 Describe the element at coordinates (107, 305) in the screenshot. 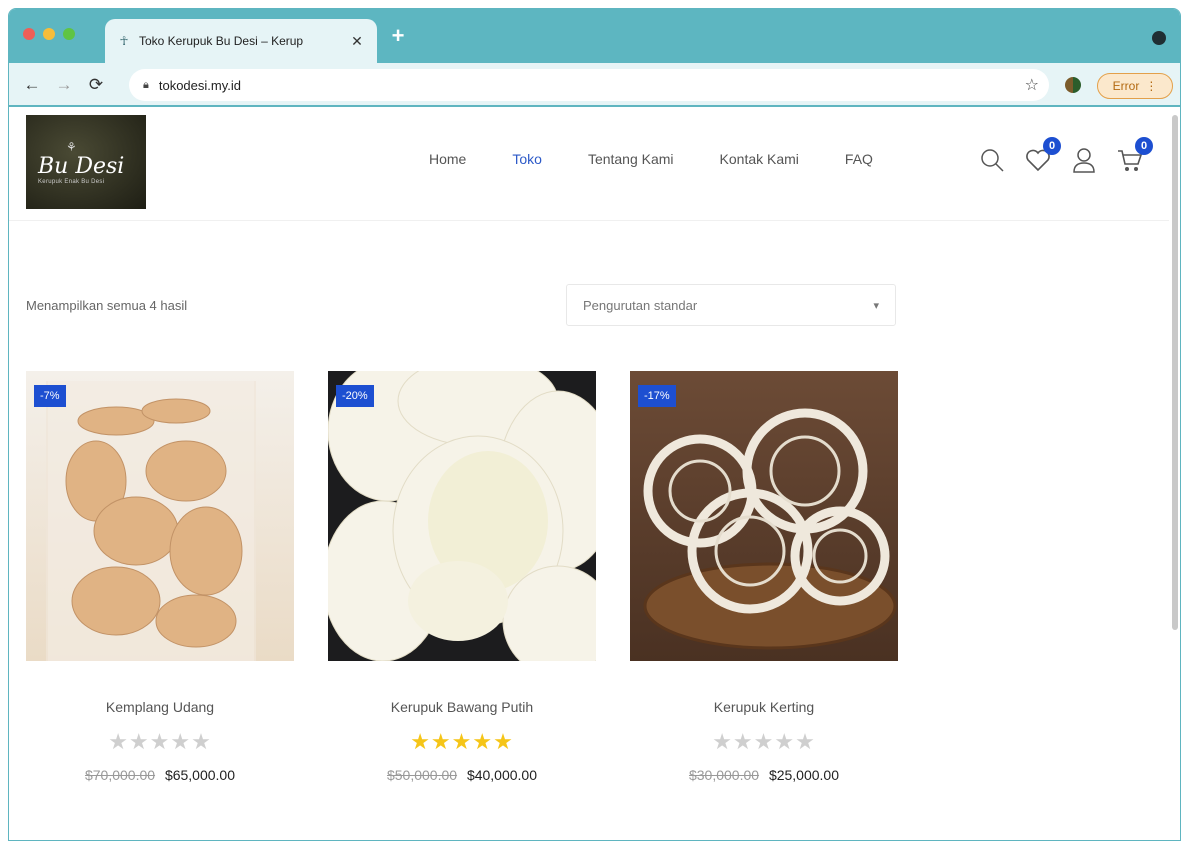

I see `result-count: Menampilkan semua 4 hasil` at that location.